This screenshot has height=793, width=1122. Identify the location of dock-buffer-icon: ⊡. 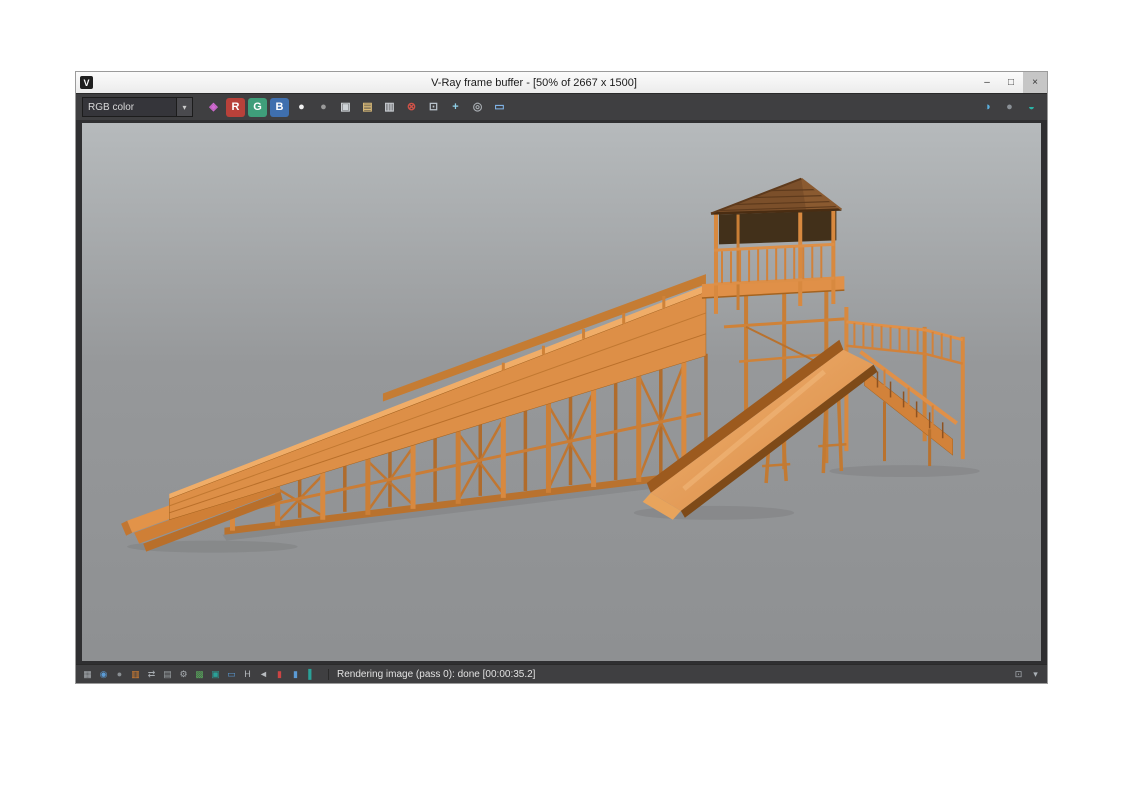
(1018, 674).